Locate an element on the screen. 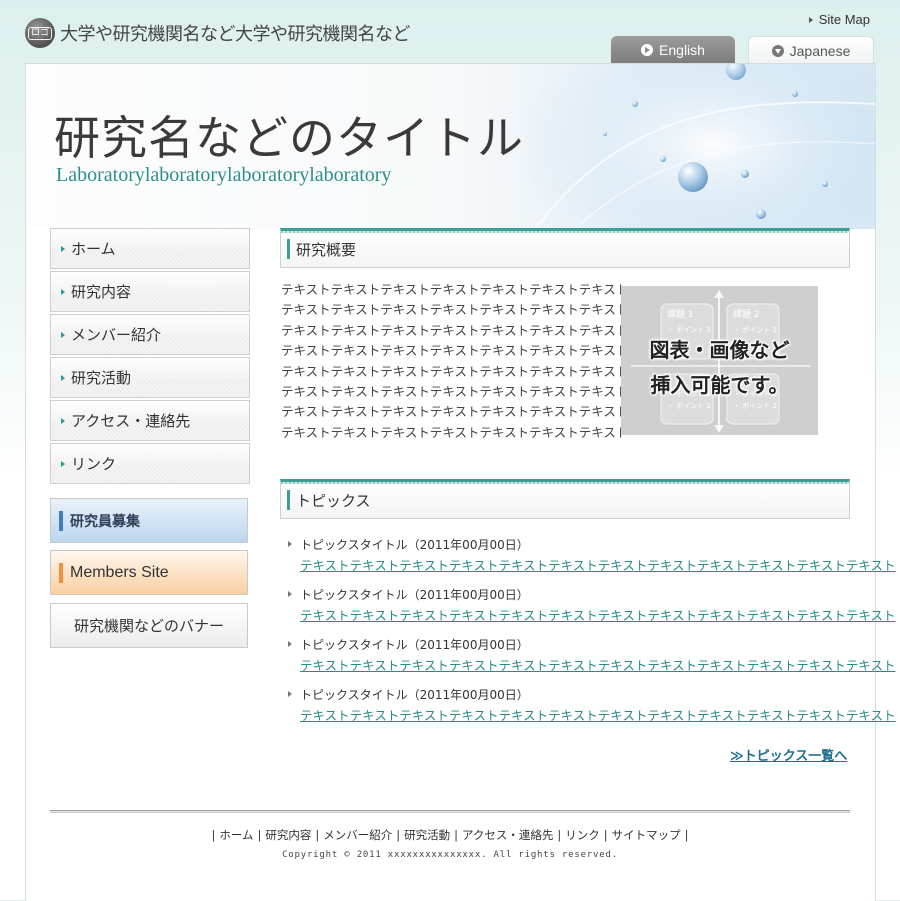 The image size is (900, 901). card4-point2: ・ ポイント 2 is located at coordinates (755, 406).